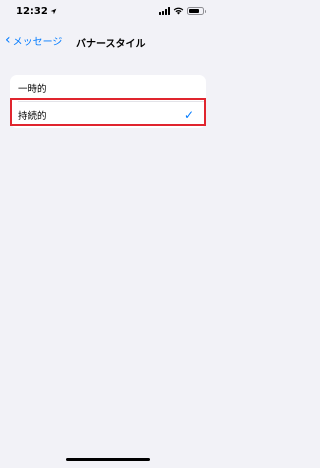 The image size is (320, 468). What do you see at coordinates (111, 44) in the screenshot?
I see `page-title: バナースタイル` at bounding box center [111, 44].